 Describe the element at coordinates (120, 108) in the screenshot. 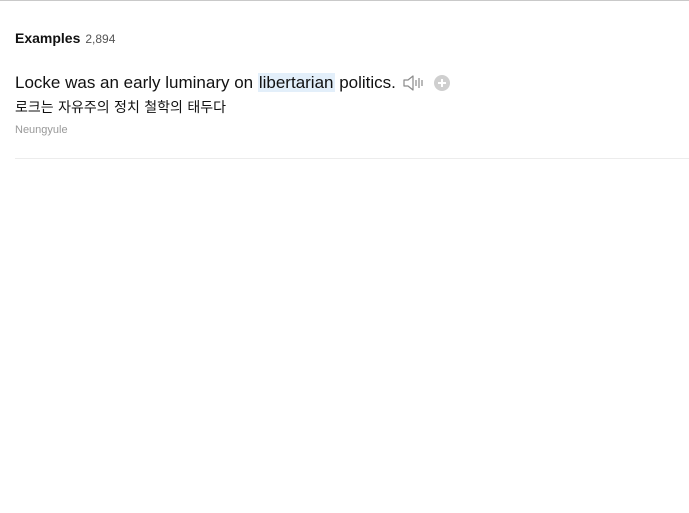

I see `example-sentence-ko: 로크는 자유주의 정치 철학의 태두다` at that location.